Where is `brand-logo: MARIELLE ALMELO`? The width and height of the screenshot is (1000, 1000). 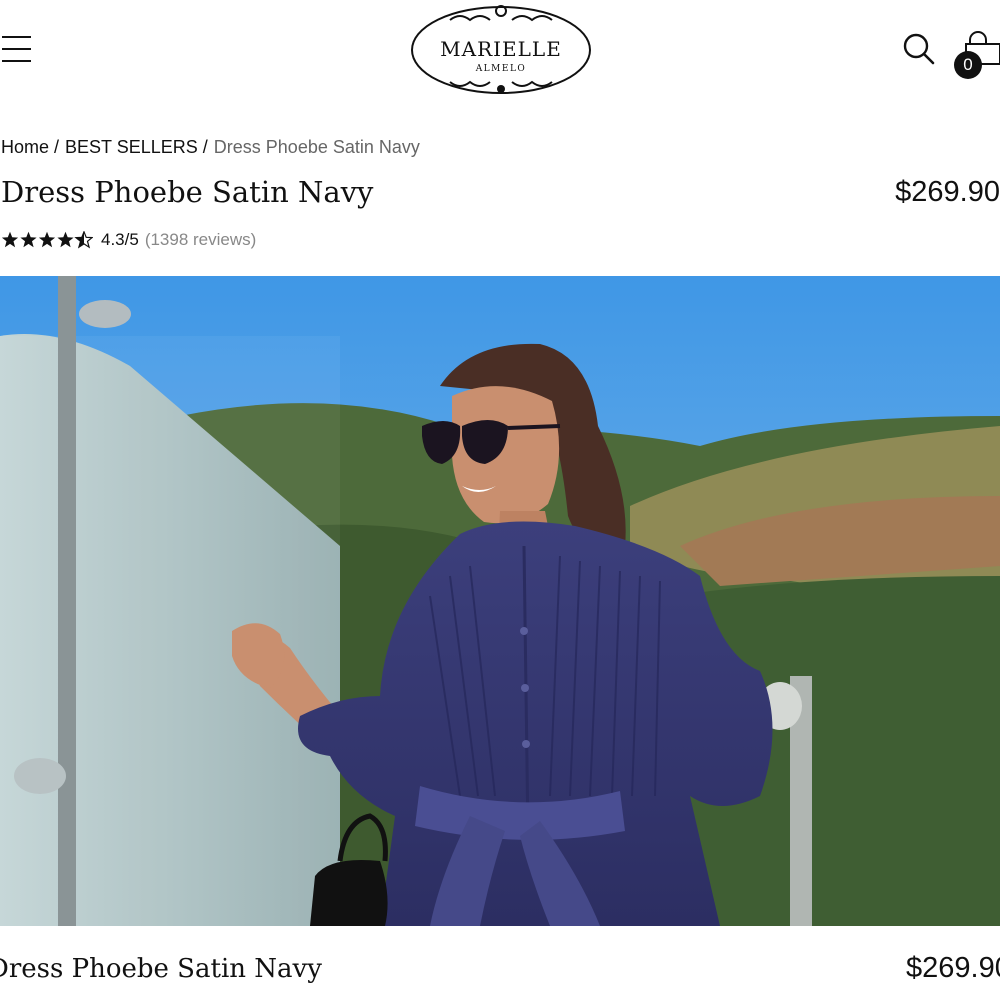
brand-logo: MARIELLE ALMELO is located at coordinates (501, 50).